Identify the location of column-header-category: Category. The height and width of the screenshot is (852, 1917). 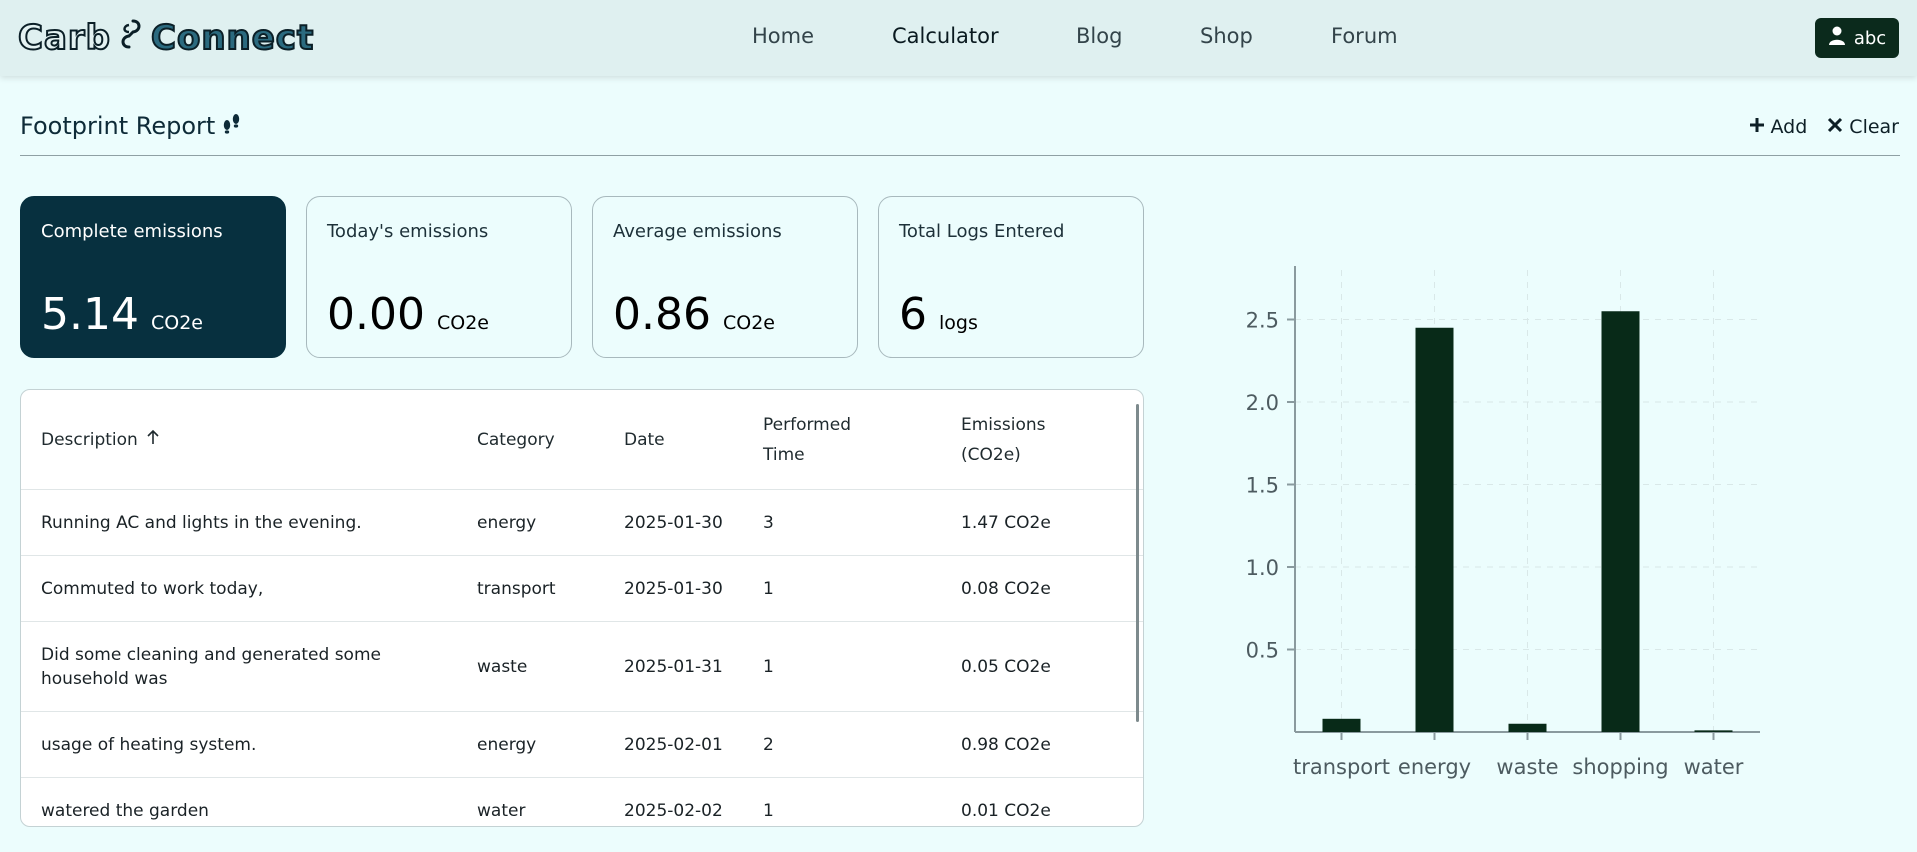
(516, 440).